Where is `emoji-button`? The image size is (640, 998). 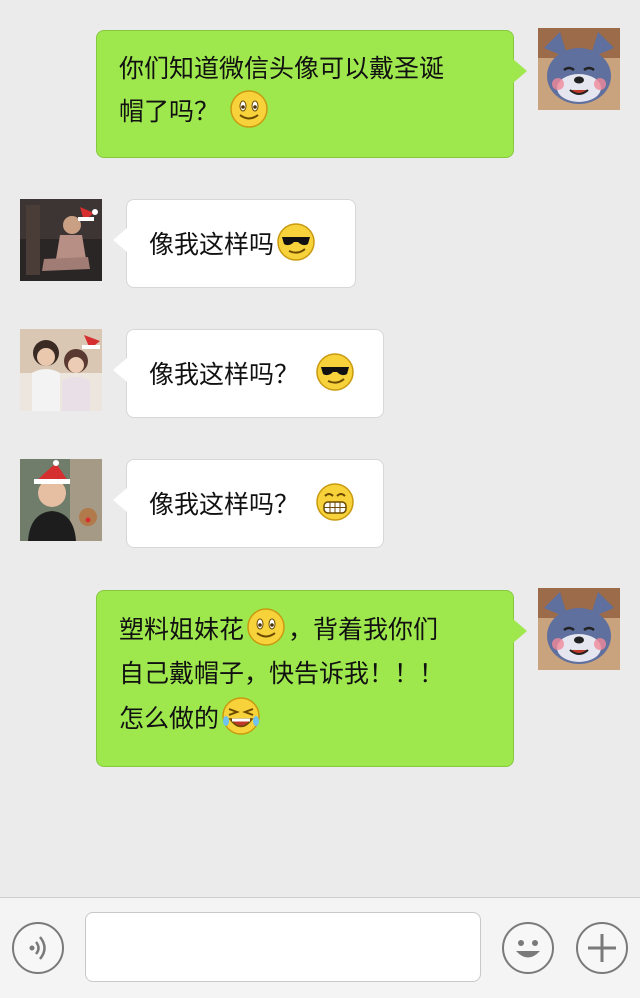 emoji-button is located at coordinates (528, 948).